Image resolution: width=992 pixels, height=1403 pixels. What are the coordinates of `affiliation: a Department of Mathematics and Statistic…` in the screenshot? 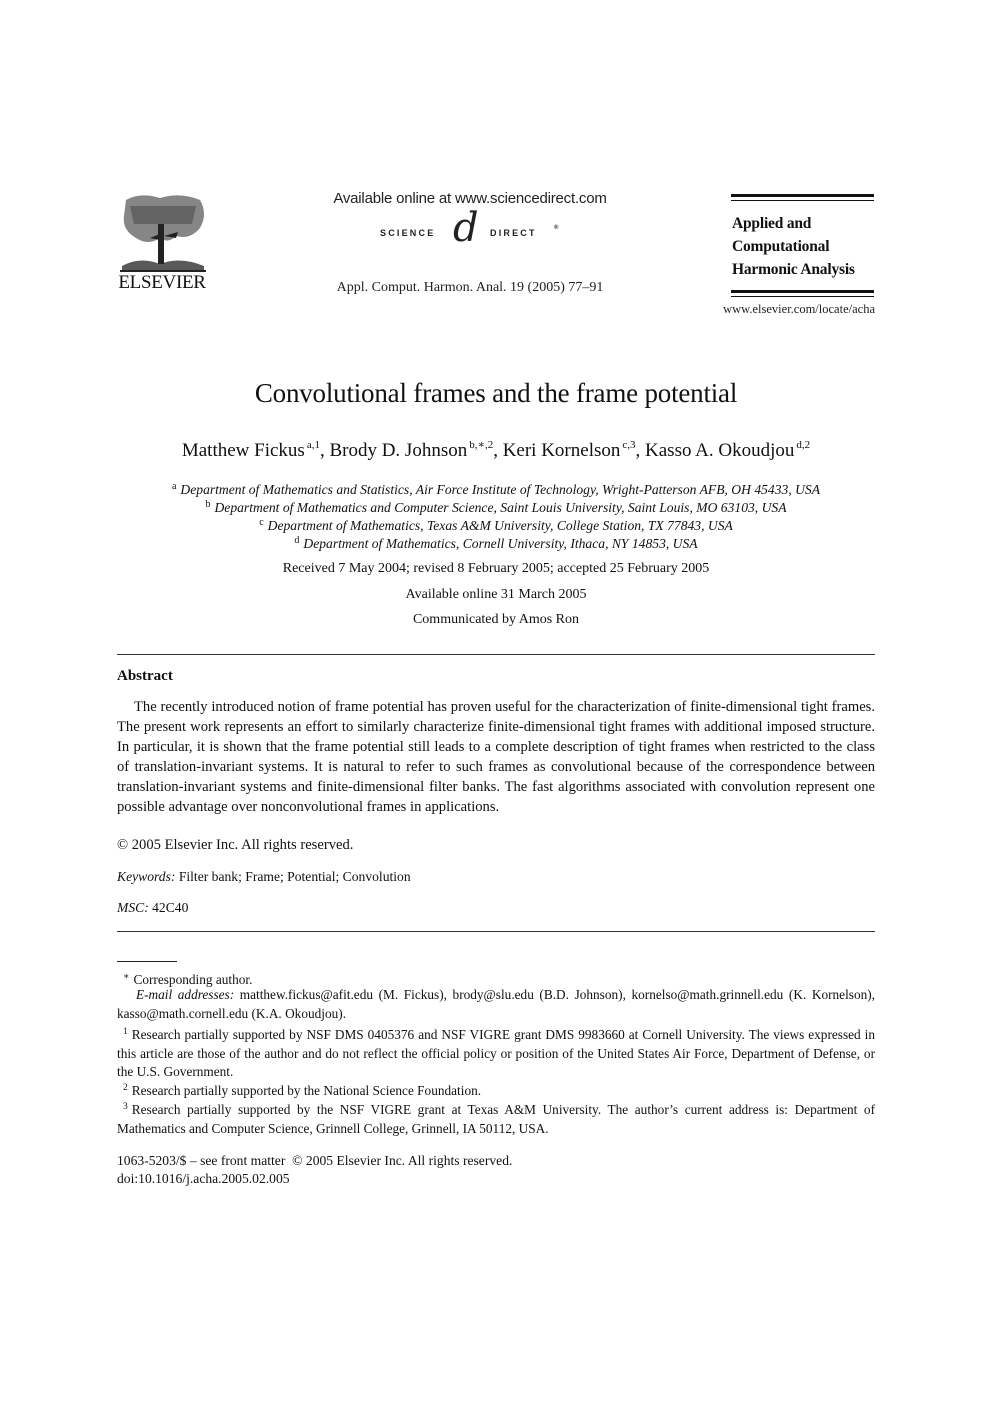 It's located at (496, 489).